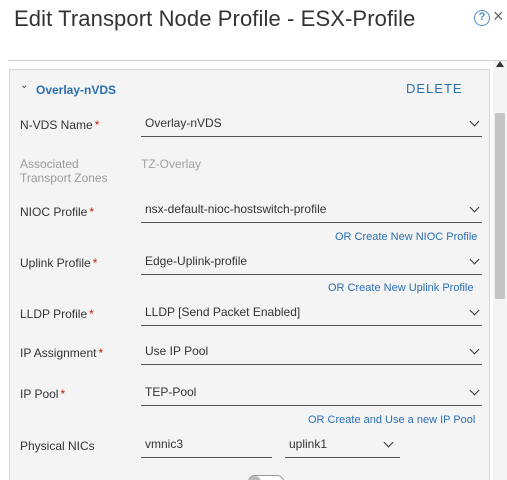 This screenshot has height=480, width=507. Describe the element at coordinates (482, 18) in the screenshot. I see `help-icon: ?` at that location.